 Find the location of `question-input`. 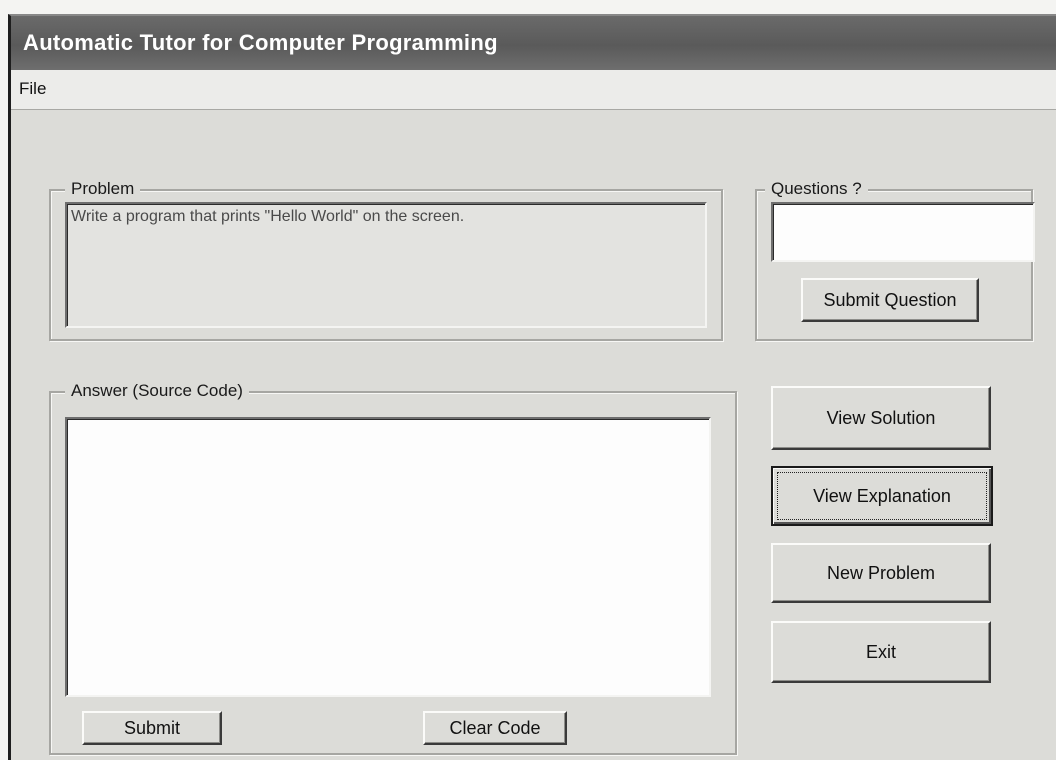

question-input is located at coordinates (903, 232).